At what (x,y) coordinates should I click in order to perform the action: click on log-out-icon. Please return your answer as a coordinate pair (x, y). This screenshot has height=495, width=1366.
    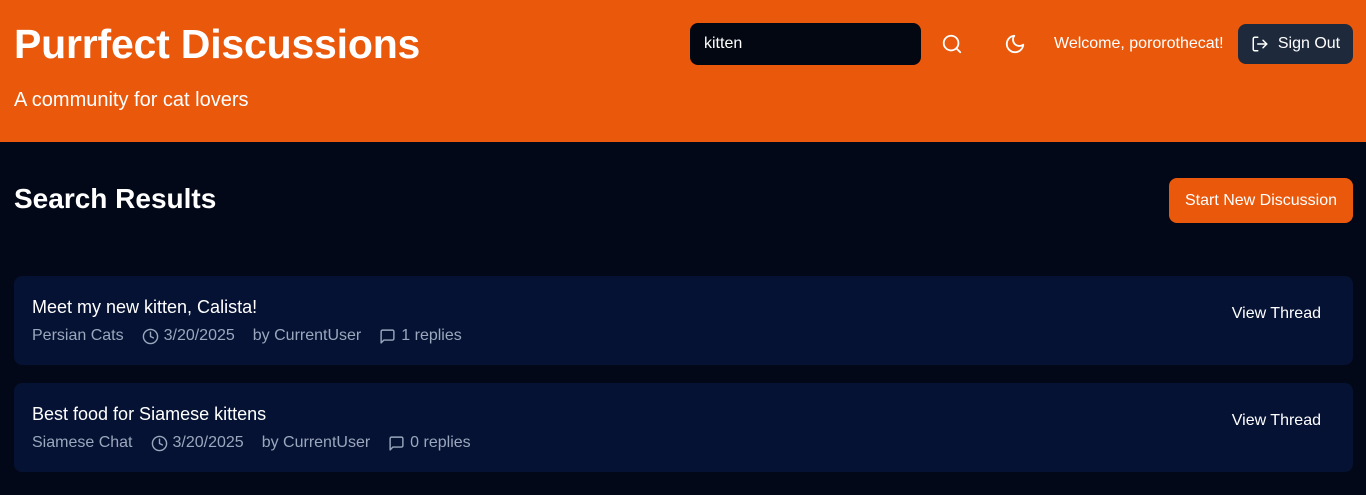
    Looking at the image, I should click on (1260, 44).